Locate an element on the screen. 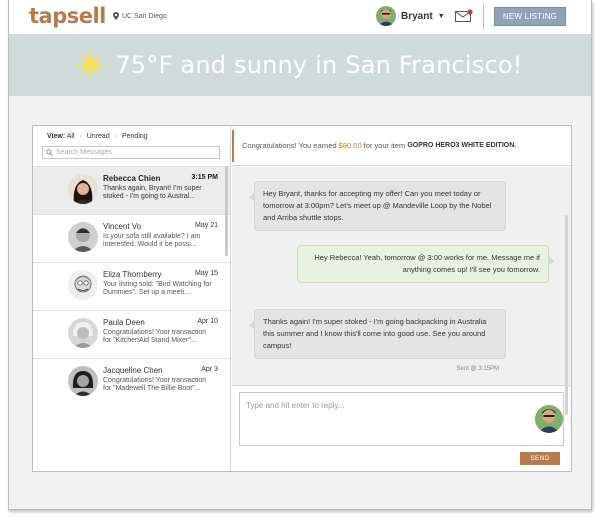  chevron-down-icon: ▼ is located at coordinates (441, 16).